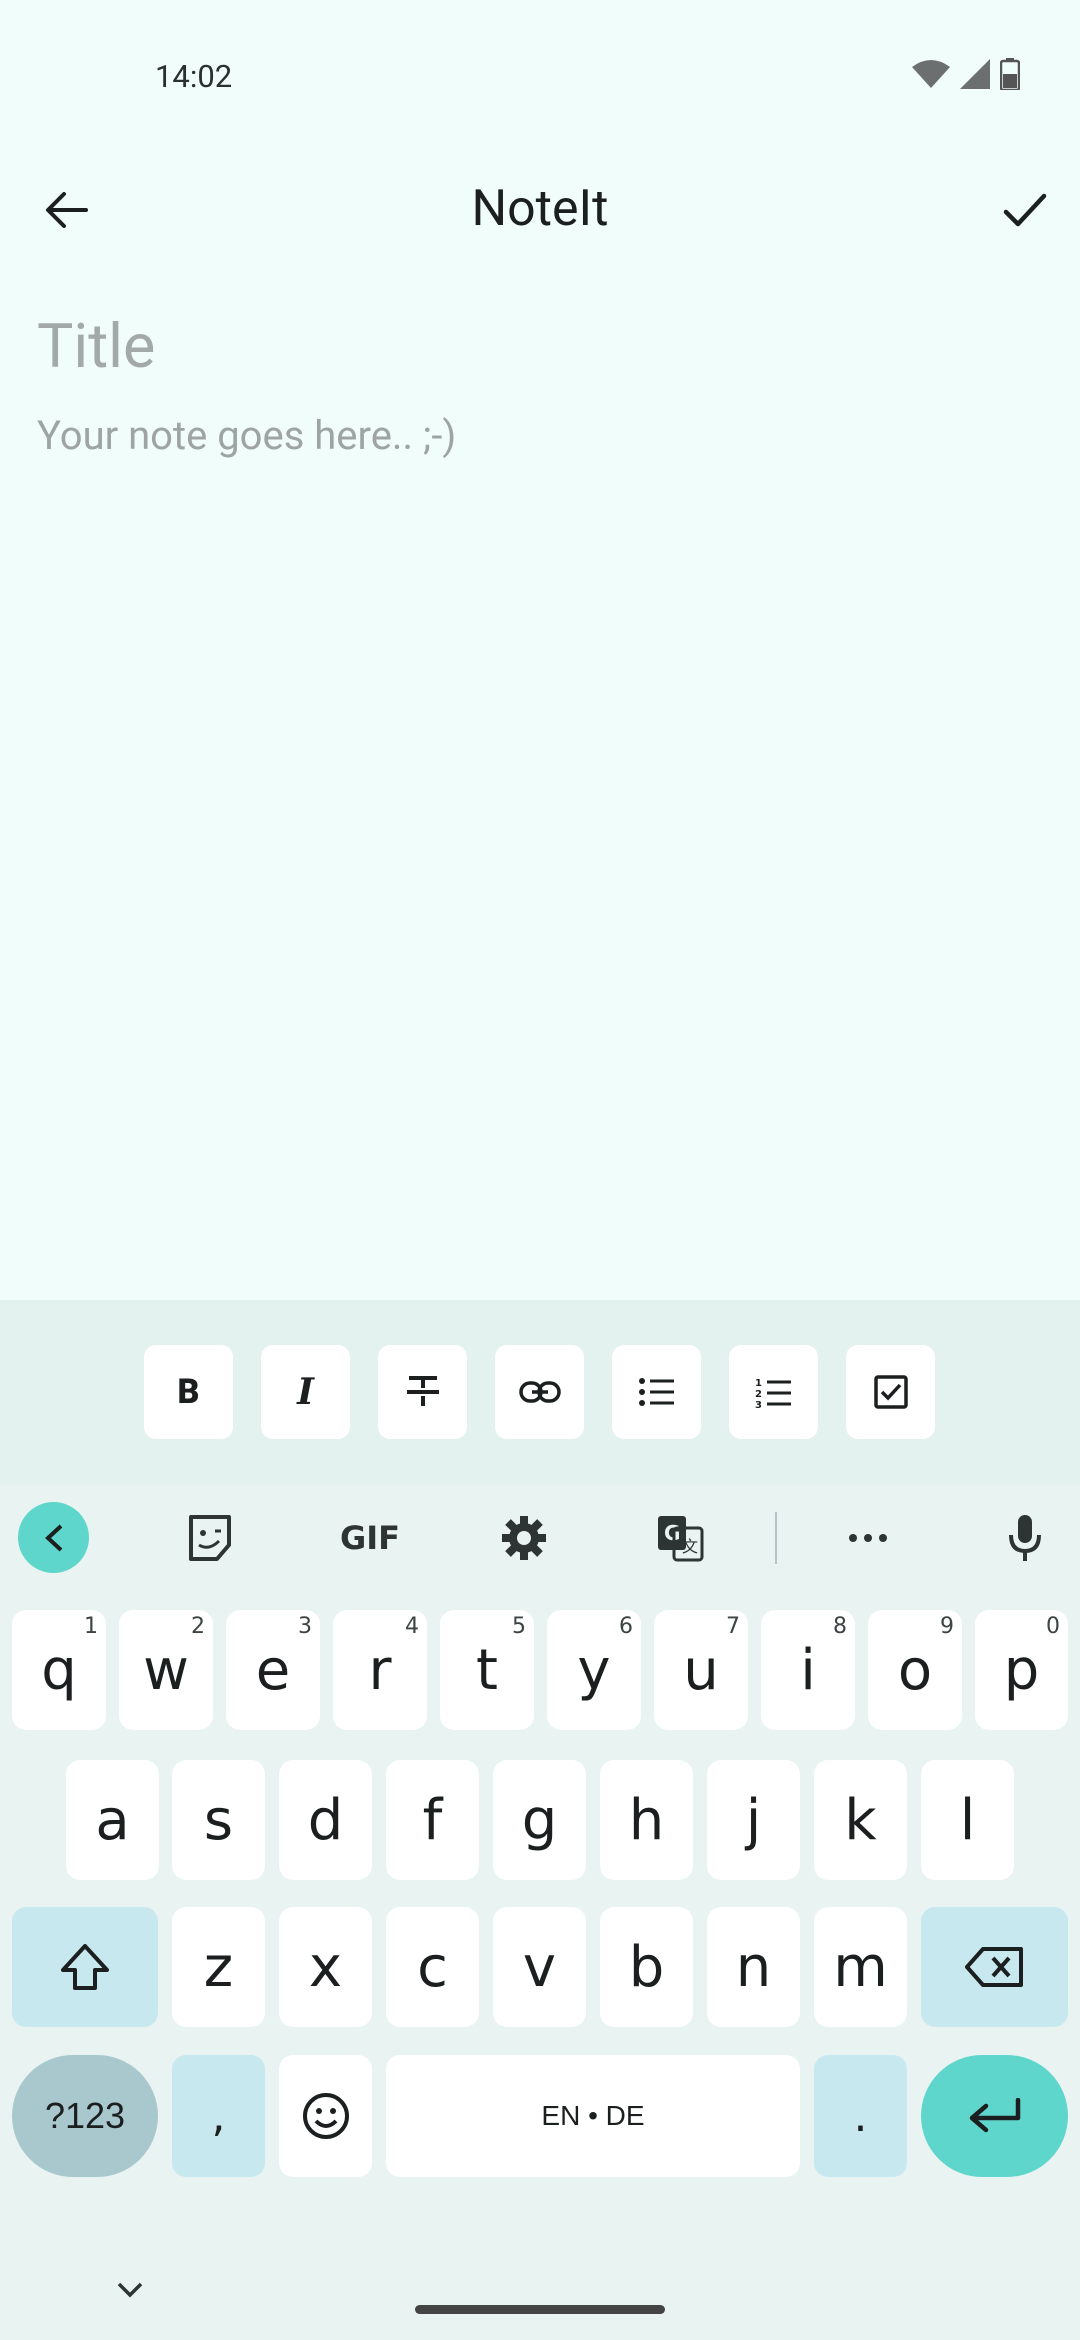  Describe the element at coordinates (370, 1537) in the screenshot. I see `gif-button: GIF` at that location.